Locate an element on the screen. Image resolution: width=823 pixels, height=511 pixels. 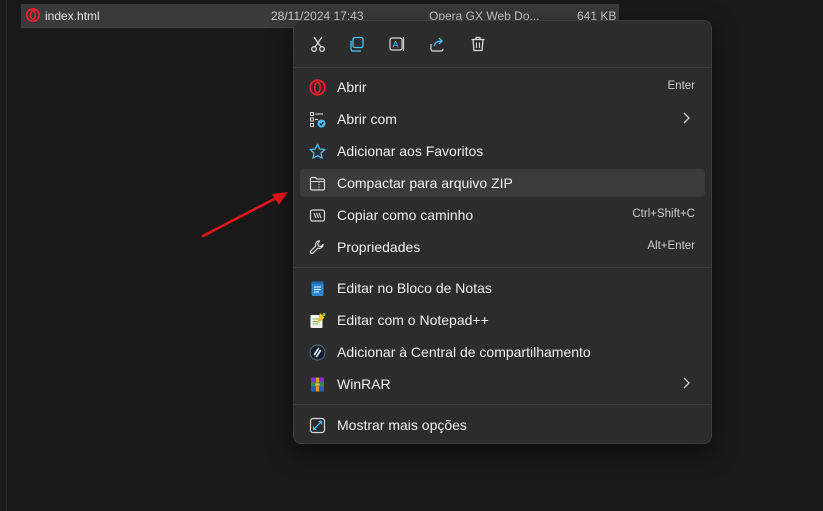
menu-item-copy-path: Copiar como caminho Ctrl+Shift+C is located at coordinates (502, 215).